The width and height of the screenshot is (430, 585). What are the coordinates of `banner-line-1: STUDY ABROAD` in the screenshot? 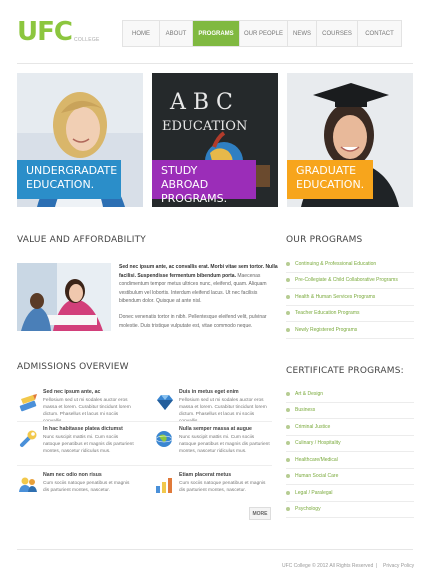 It's located at (185, 177).